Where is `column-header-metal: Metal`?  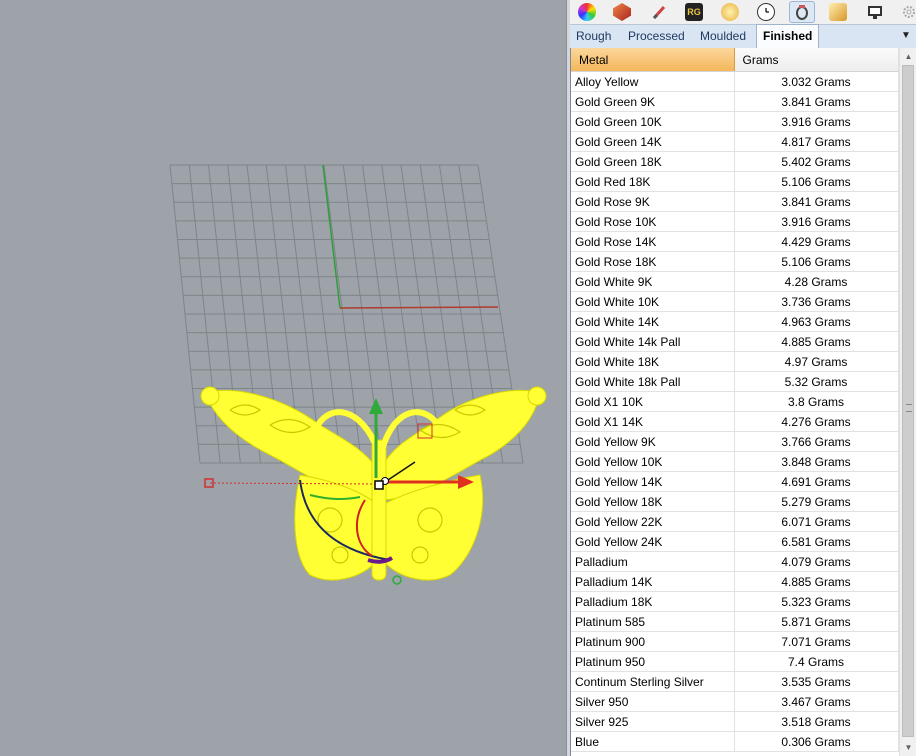 column-header-metal: Metal is located at coordinates (653, 60).